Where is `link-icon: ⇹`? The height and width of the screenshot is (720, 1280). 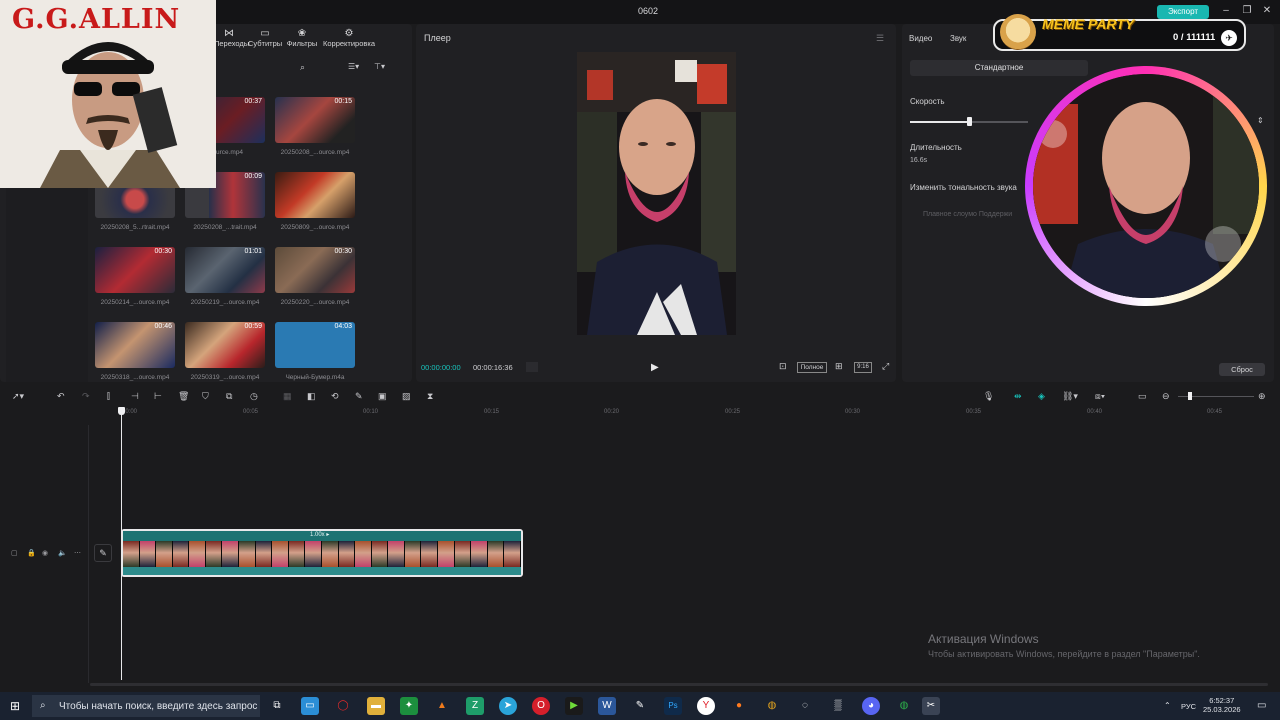
link-icon: ⇹ is located at coordinates (1018, 396).